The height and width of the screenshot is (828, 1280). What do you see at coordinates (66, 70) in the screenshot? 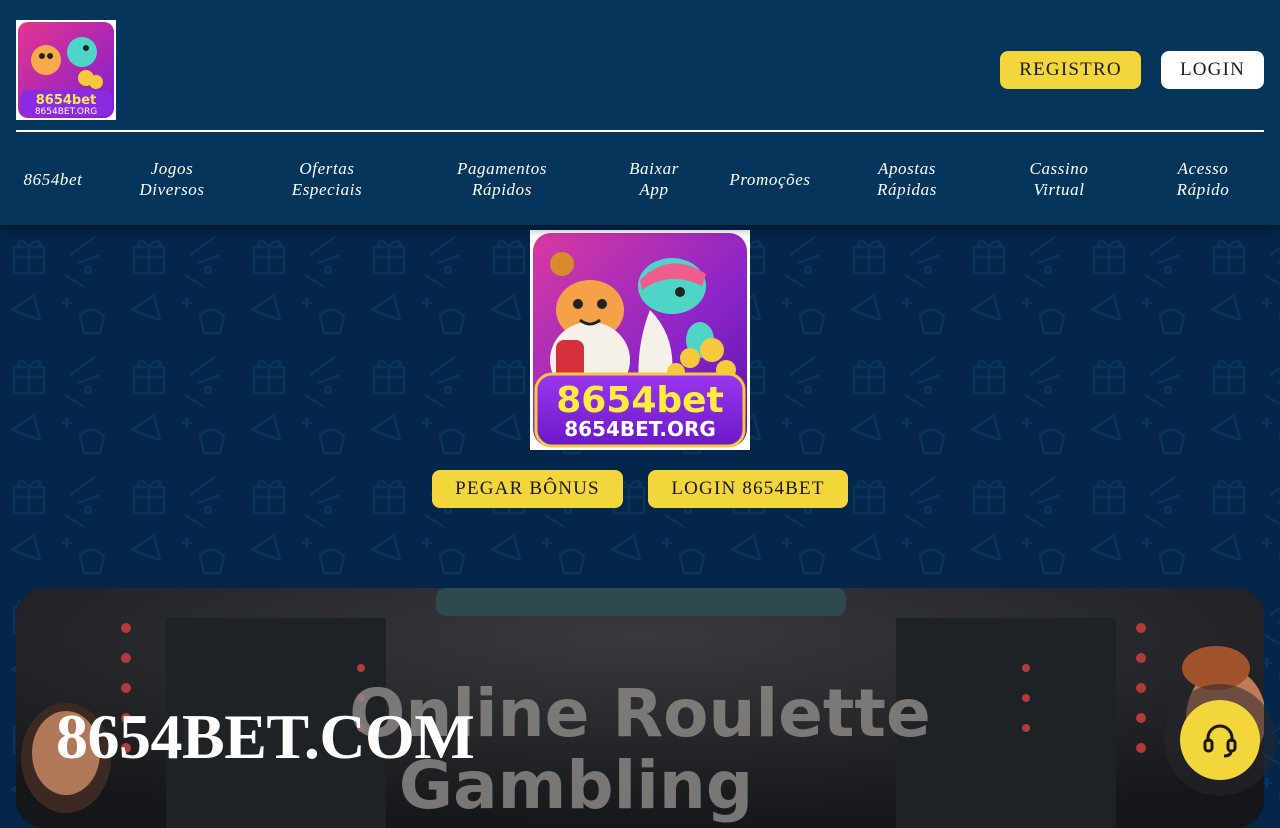
I see `site-logo: 8654bet 8654BET.ORG` at bounding box center [66, 70].